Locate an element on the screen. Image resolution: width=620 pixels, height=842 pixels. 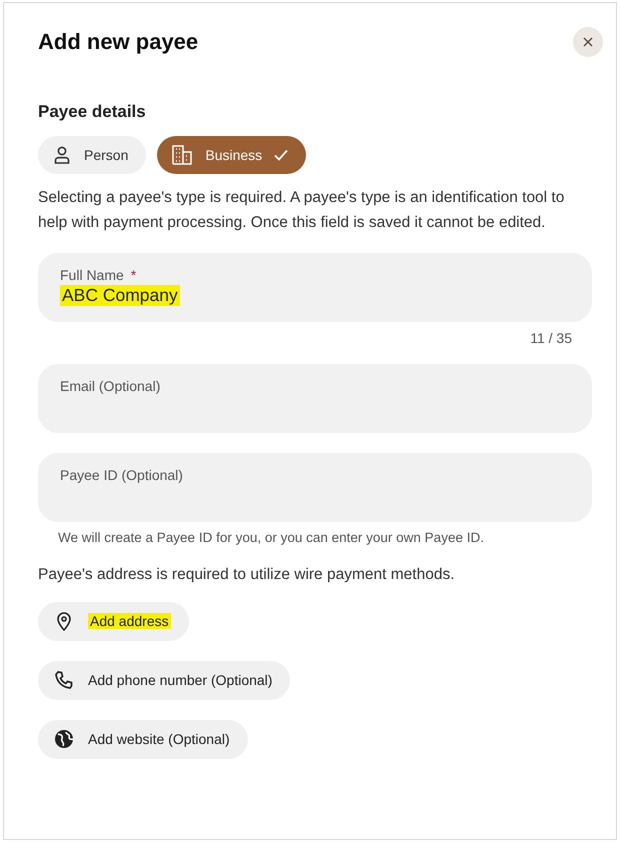
address-note: Payee's address is required to utilize wire payment methods. is located at coordinates (247, 575).